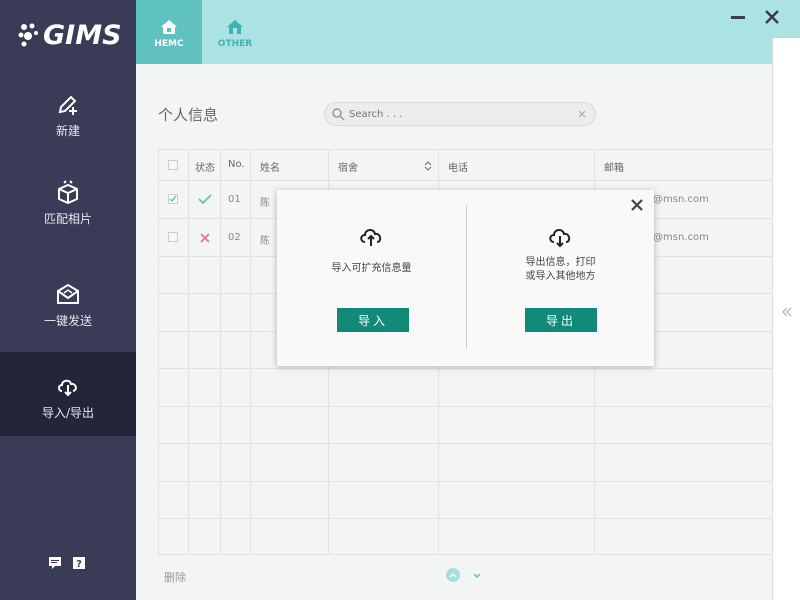  Describe the element at coordinates (560, 262) in the screenshot. I see `export-description-line1: 导出信息，打印` at that location.